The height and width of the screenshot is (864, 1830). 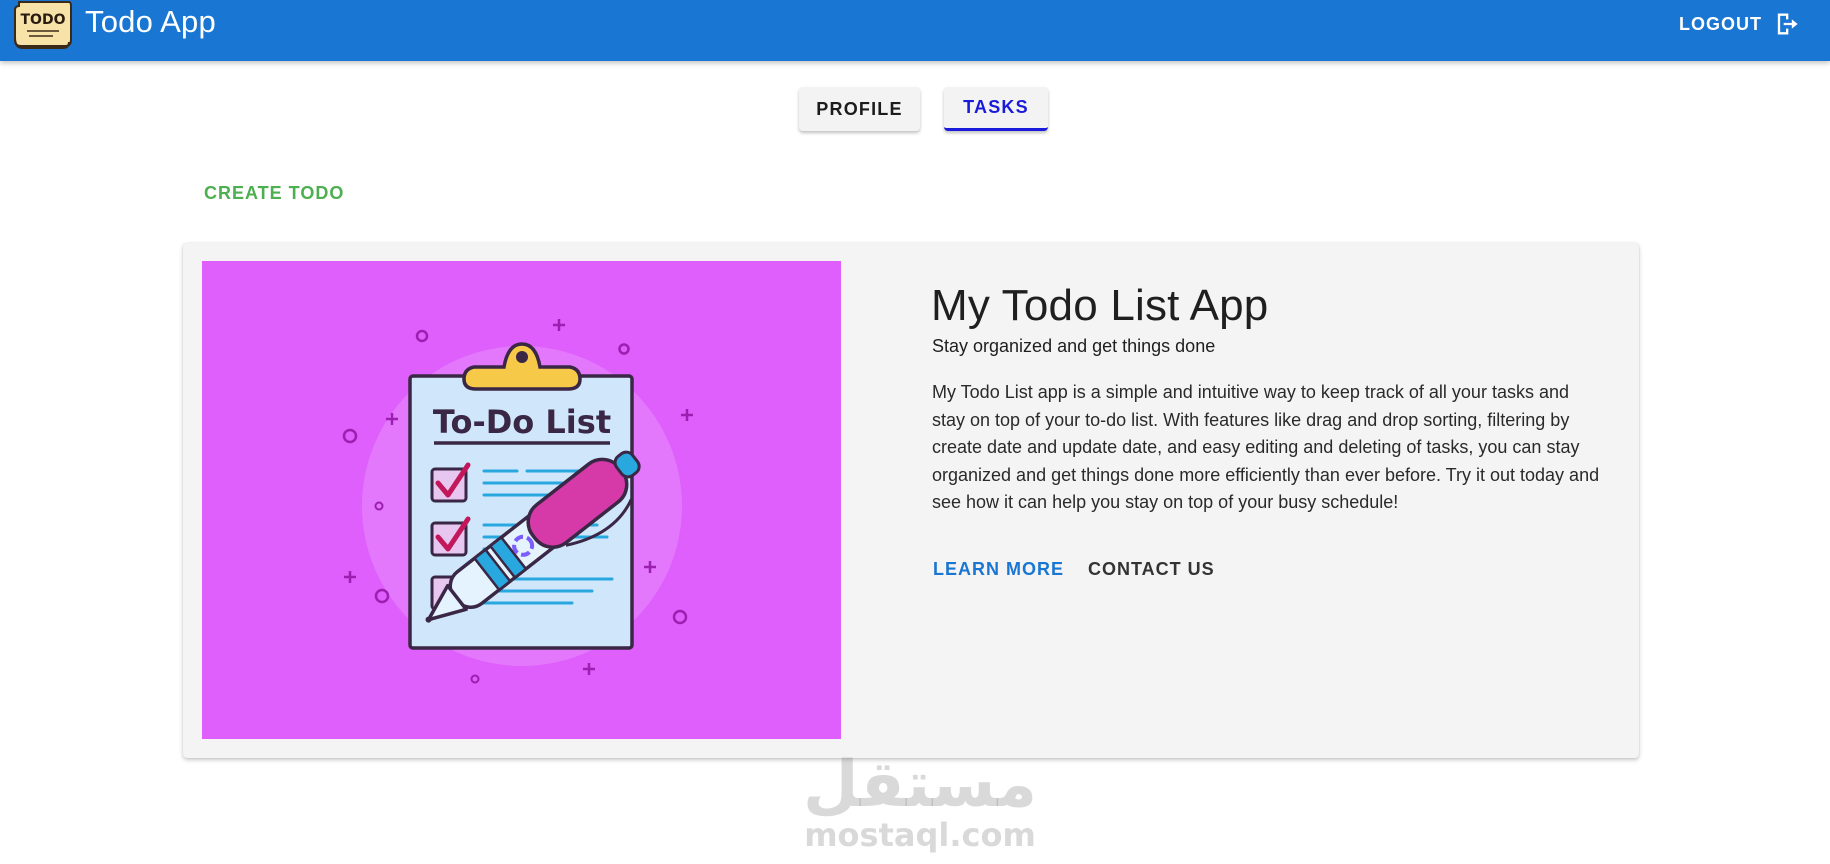 I want to click on todo-clipboard-illustration: To-Do List, so click(x=517, y=501).